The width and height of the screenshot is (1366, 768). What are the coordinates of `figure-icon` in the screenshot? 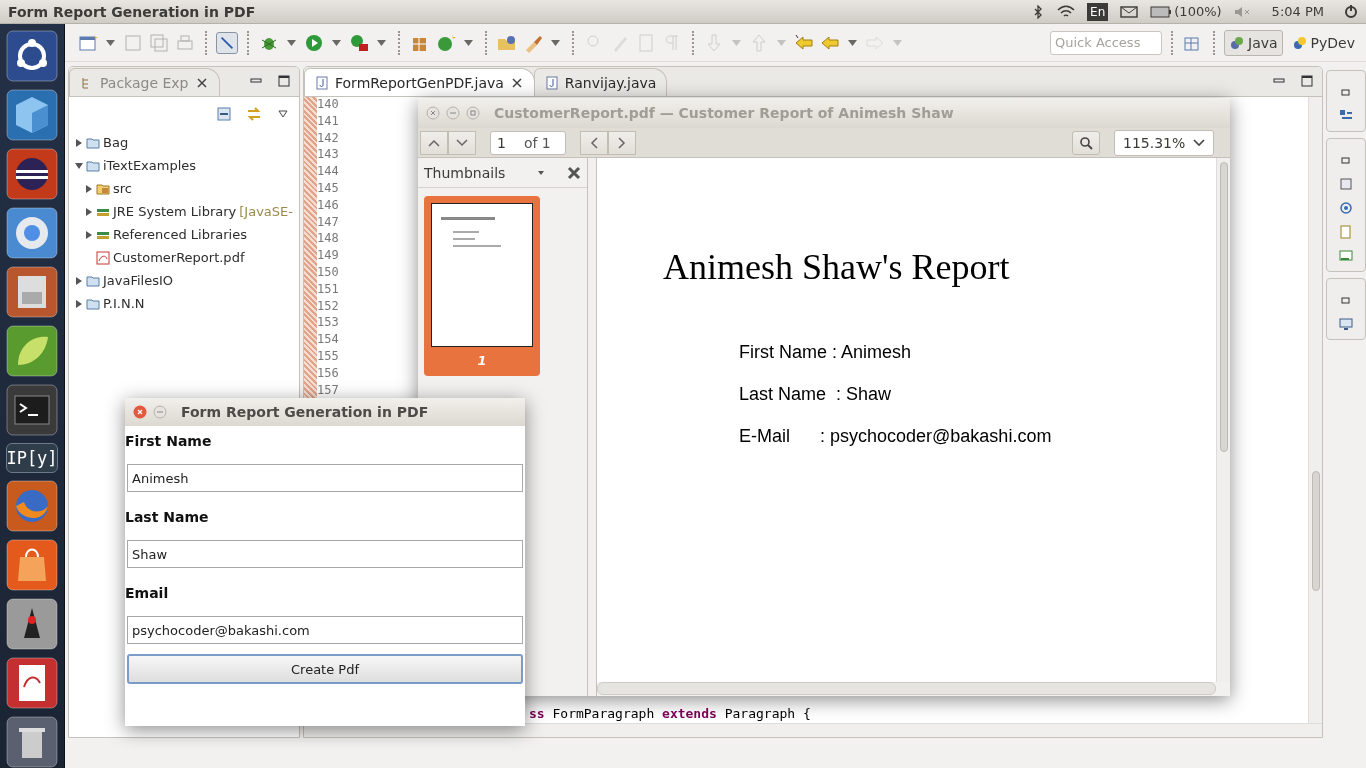 It's located at (32, 624).